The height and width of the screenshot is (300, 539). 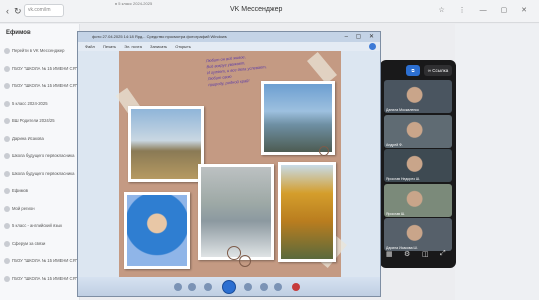 I want to click on slideshow-button, so click(x=229, y=287).